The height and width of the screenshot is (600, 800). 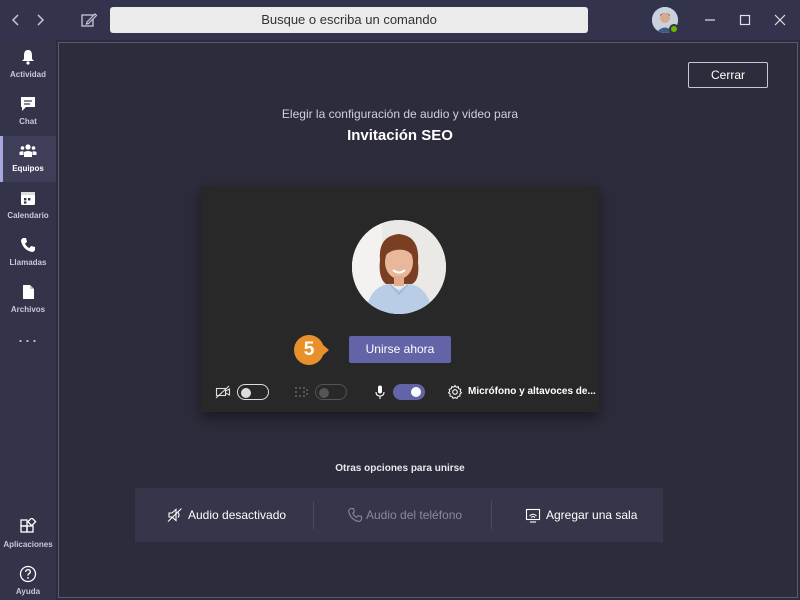 I want to click on rail-item-llamadas: Llamadas, so click(x=28, y=253).